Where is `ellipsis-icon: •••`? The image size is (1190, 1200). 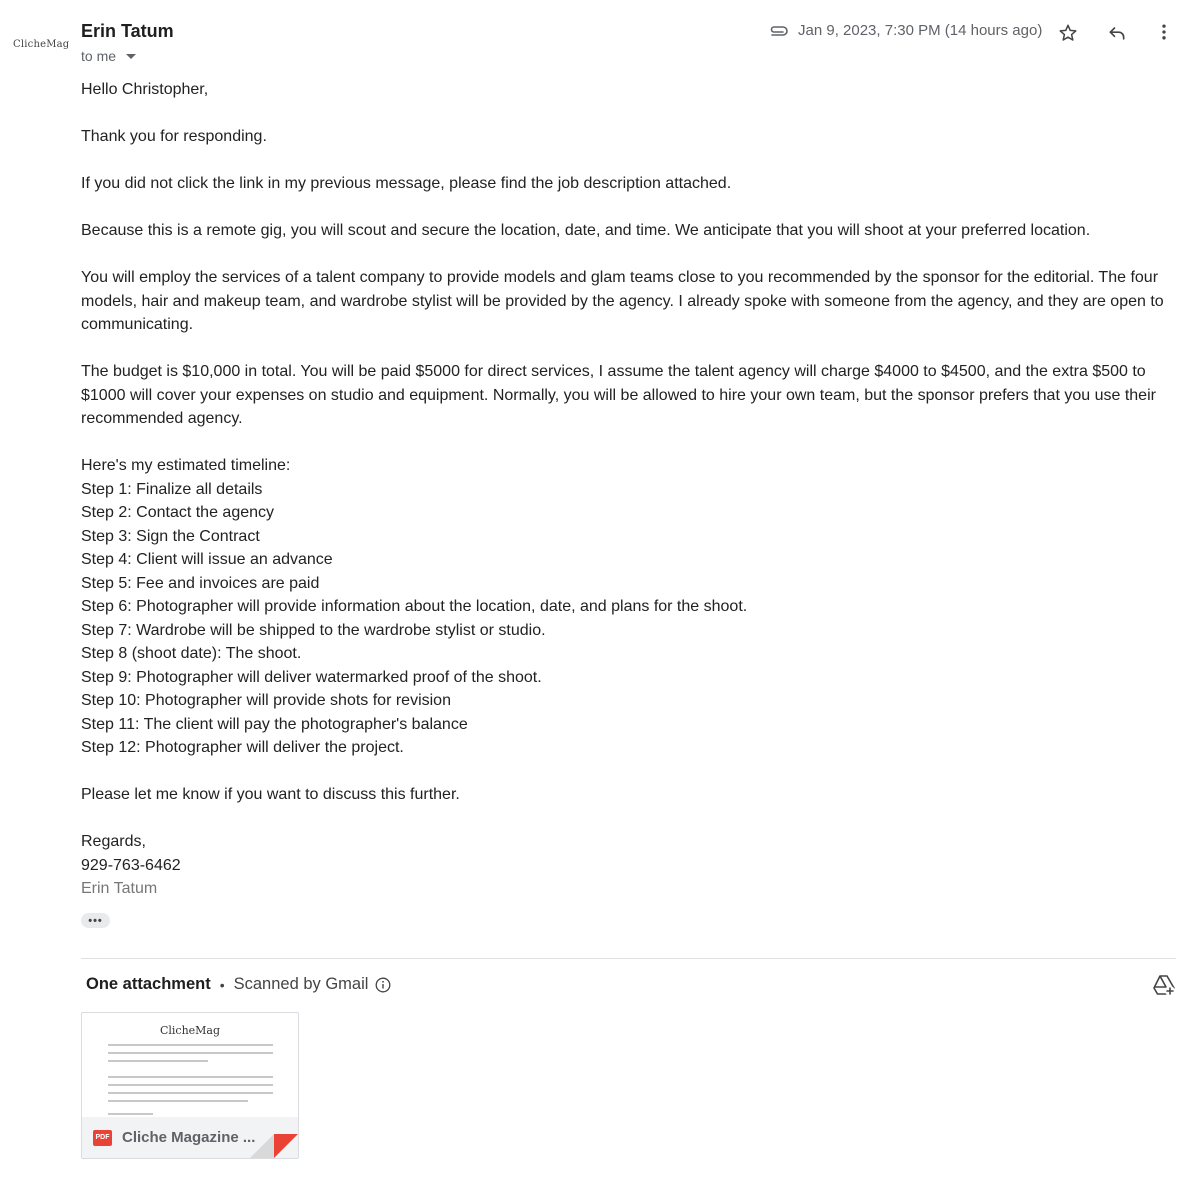
ellipsis-icon: ••• is located at coordinates (95, 920).